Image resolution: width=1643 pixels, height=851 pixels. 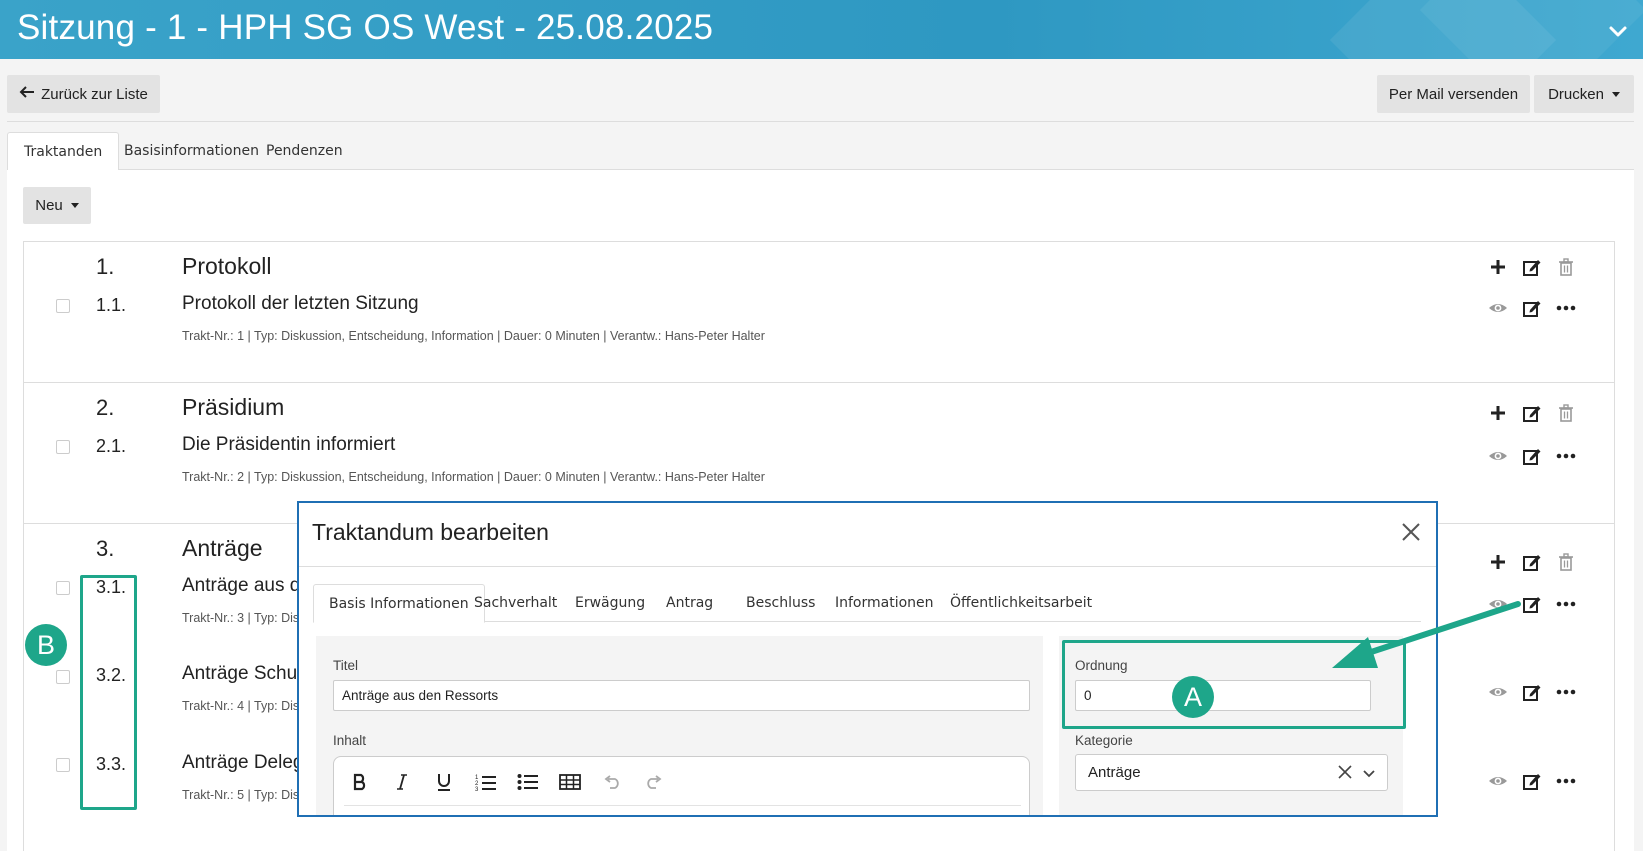 What do you see at coordinates (570, 782) in the screenshot?
I see `table-icon` at bounding box center [570, 782].